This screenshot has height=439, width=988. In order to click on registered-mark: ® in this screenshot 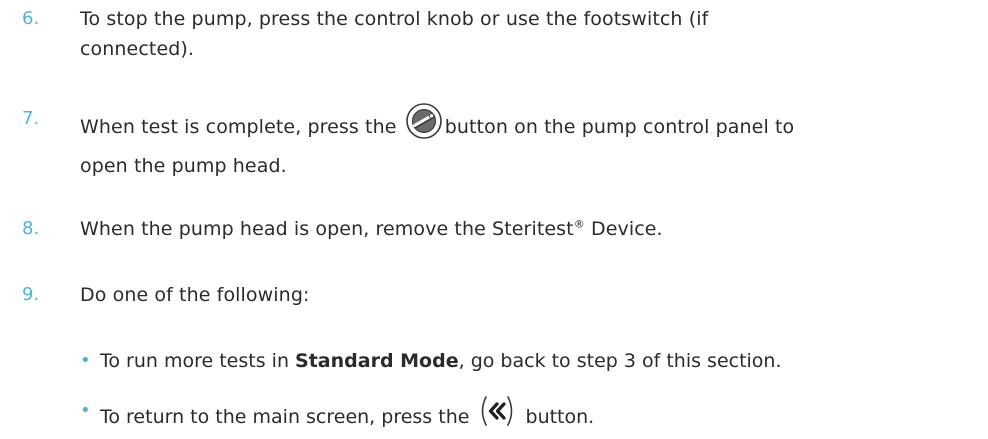, I will do `click(579, 224)`.